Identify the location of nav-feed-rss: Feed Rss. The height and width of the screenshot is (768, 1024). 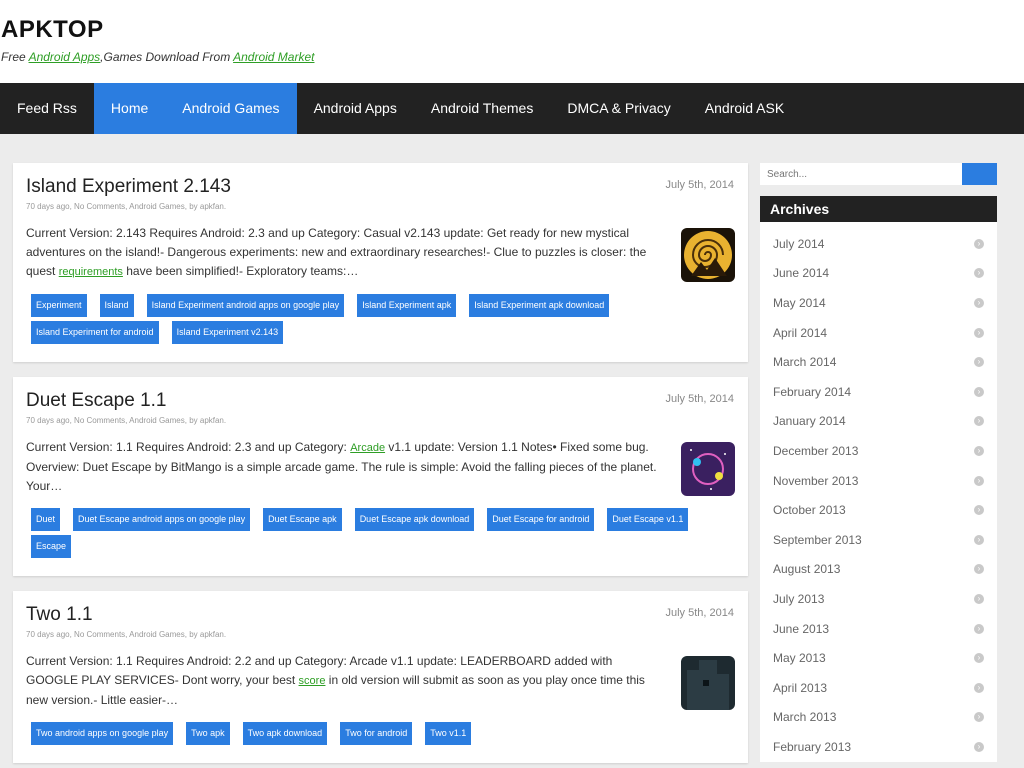
(47, 108).